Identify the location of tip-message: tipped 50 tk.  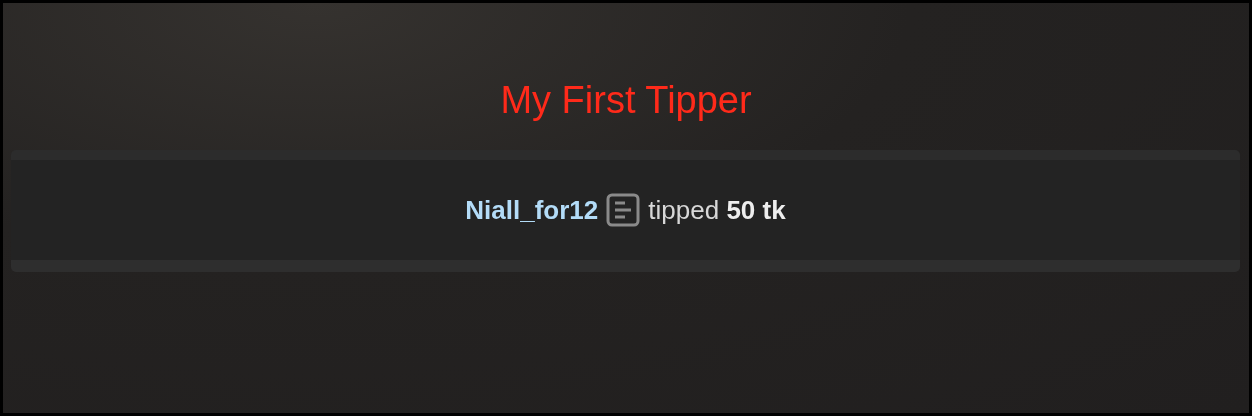
(717, 210).